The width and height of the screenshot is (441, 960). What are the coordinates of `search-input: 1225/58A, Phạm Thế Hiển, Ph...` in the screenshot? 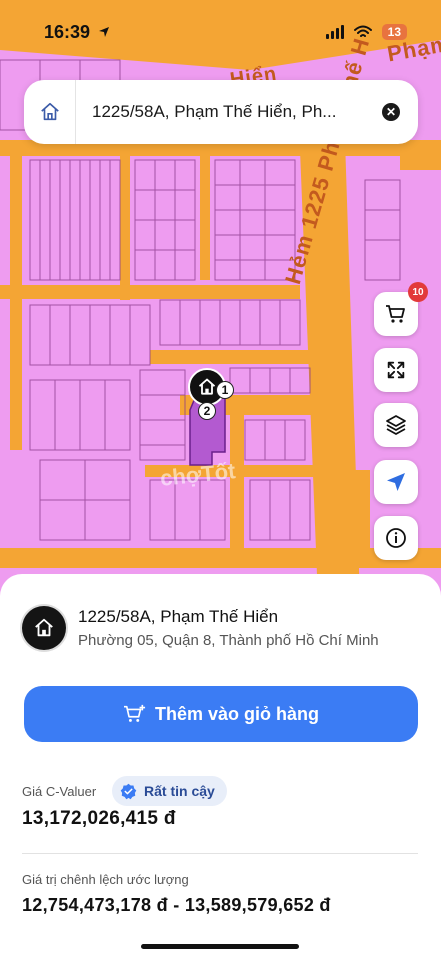 It's located at (229, 112).